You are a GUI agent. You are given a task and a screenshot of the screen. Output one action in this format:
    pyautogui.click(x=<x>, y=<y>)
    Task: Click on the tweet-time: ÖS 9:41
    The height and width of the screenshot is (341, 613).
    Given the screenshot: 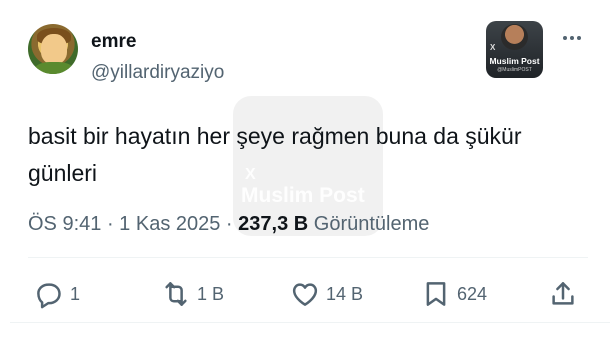 What is the action you would take?
    pyautogui.click(x=64, y=224)
    